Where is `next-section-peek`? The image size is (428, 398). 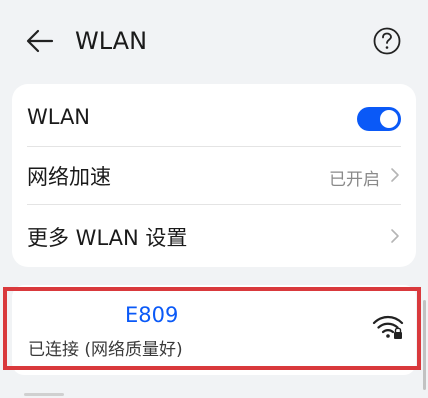 next-section-peek is located at coordinates (54, 395).